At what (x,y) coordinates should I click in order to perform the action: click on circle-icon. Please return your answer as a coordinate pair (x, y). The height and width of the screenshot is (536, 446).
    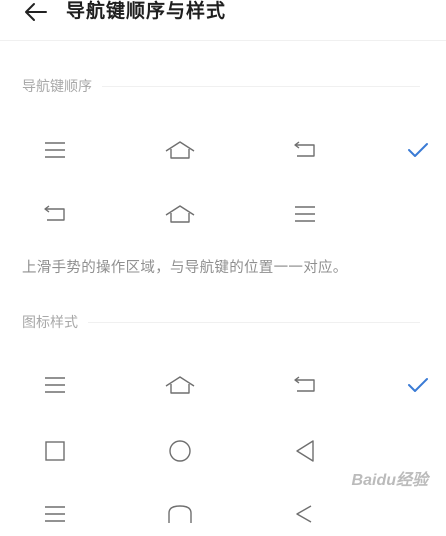
    Looking at the image, I should click on (180, 451).